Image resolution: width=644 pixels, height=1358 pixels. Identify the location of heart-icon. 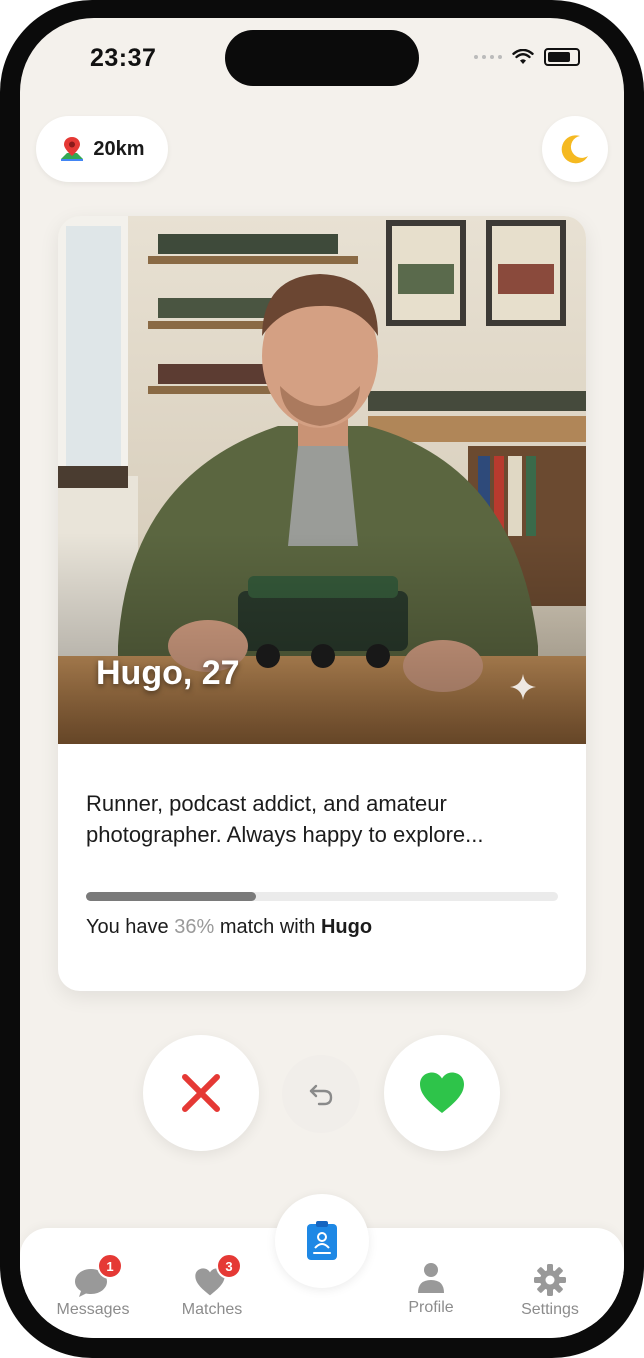
(442, 1092).